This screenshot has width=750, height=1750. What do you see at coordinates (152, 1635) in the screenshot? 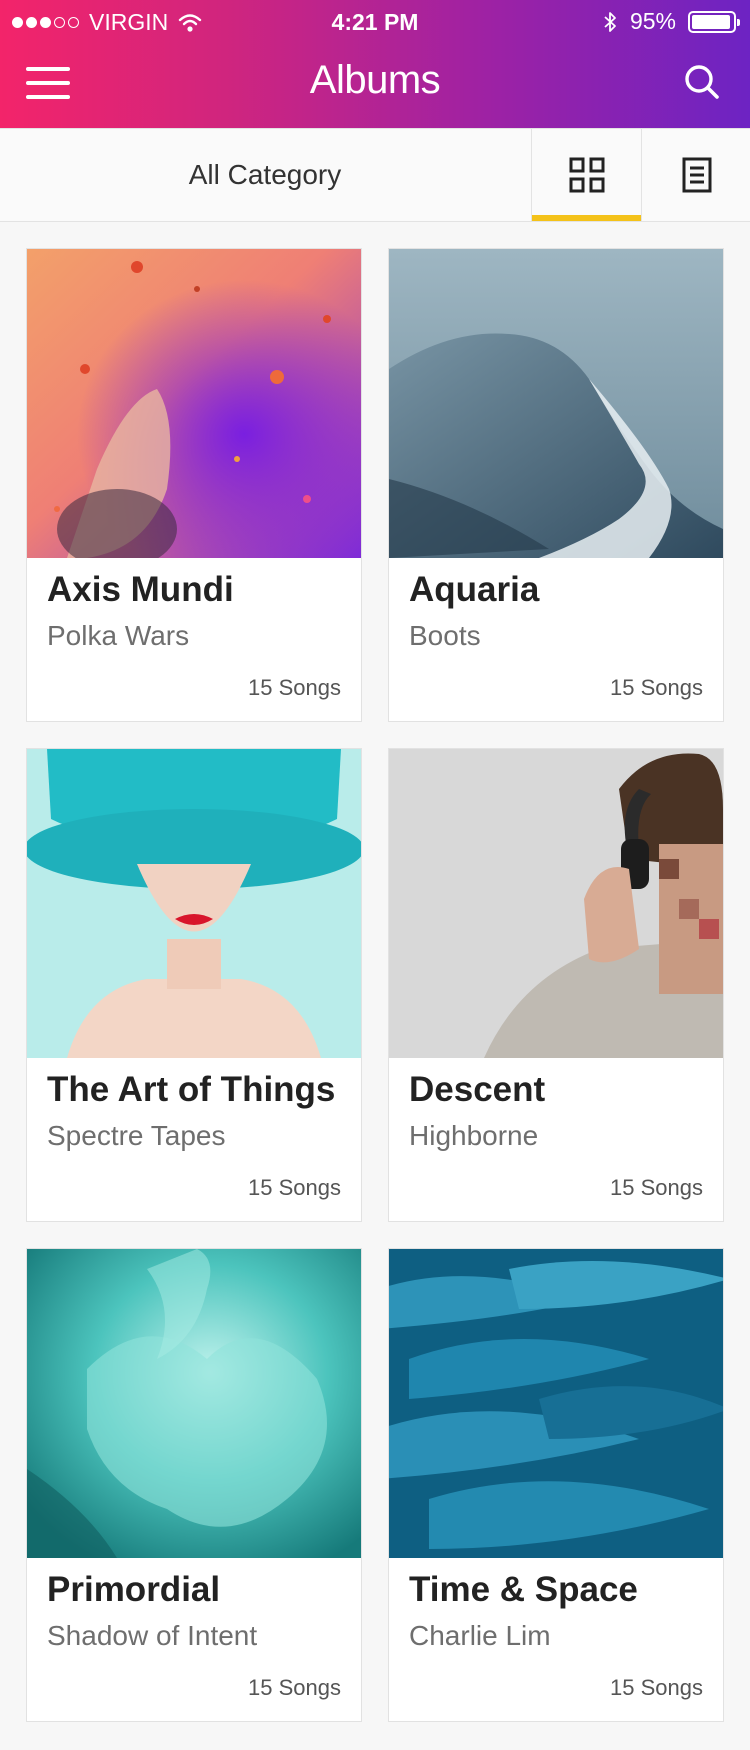
I see `album-artist: Shadow of Intent` at bounding box center [152, 1635].